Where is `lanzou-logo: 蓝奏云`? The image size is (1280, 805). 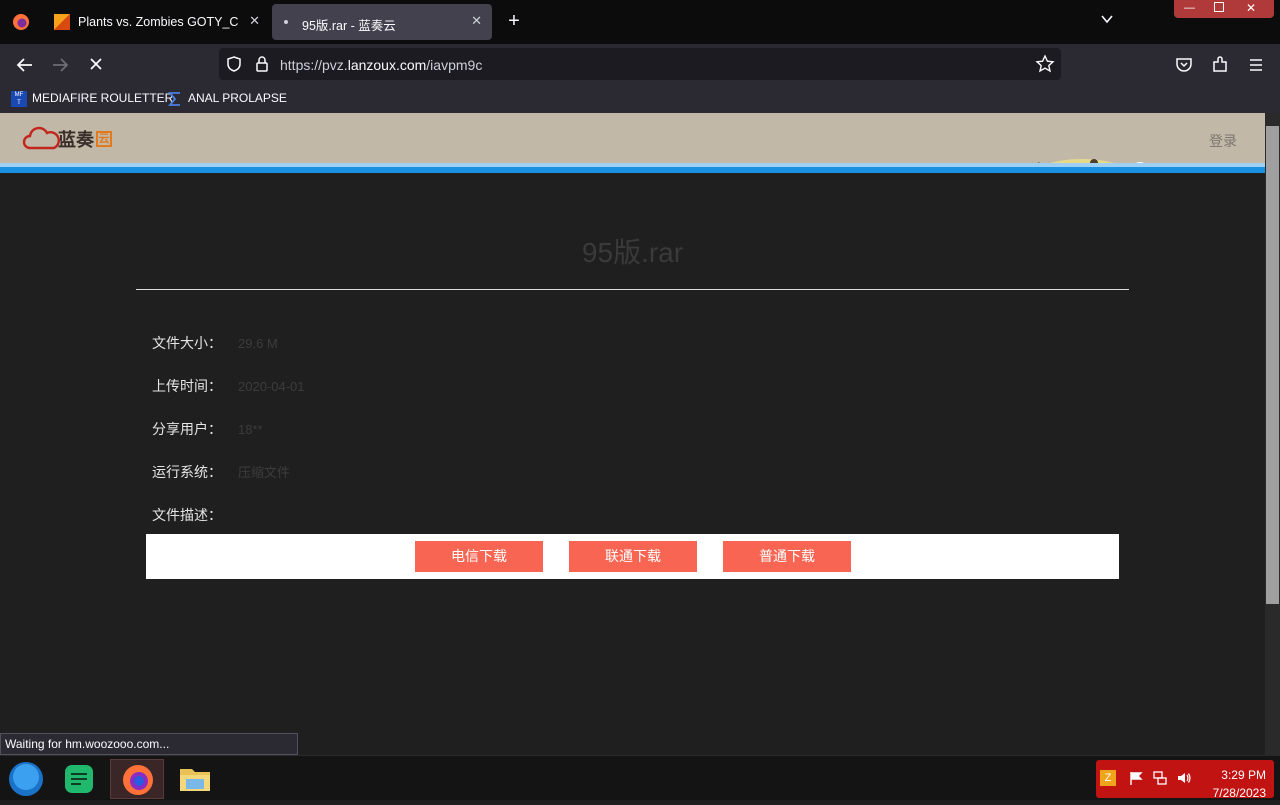
lanzou-logo: 蓝奏云 is located at coordinates (67, 139).